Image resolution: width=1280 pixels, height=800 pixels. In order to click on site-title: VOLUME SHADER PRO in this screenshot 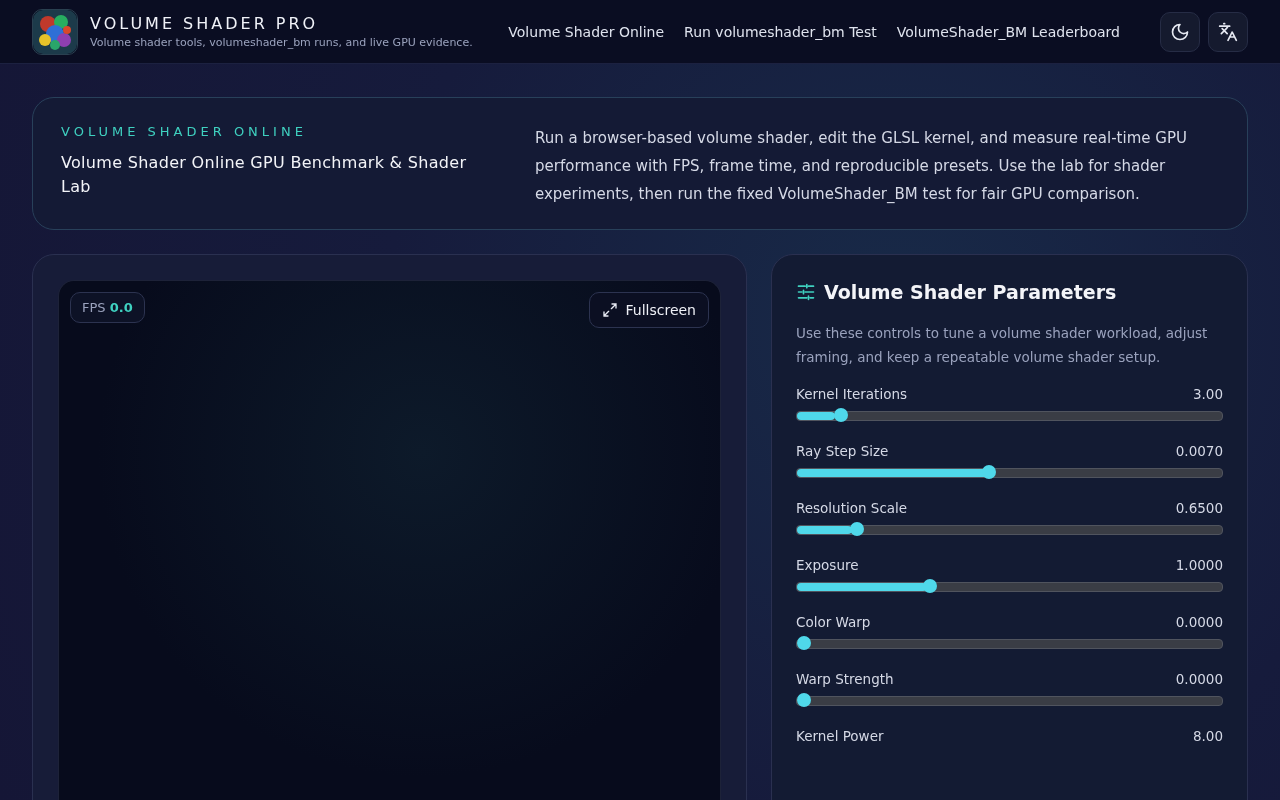, I will do `click(281, 23)`.